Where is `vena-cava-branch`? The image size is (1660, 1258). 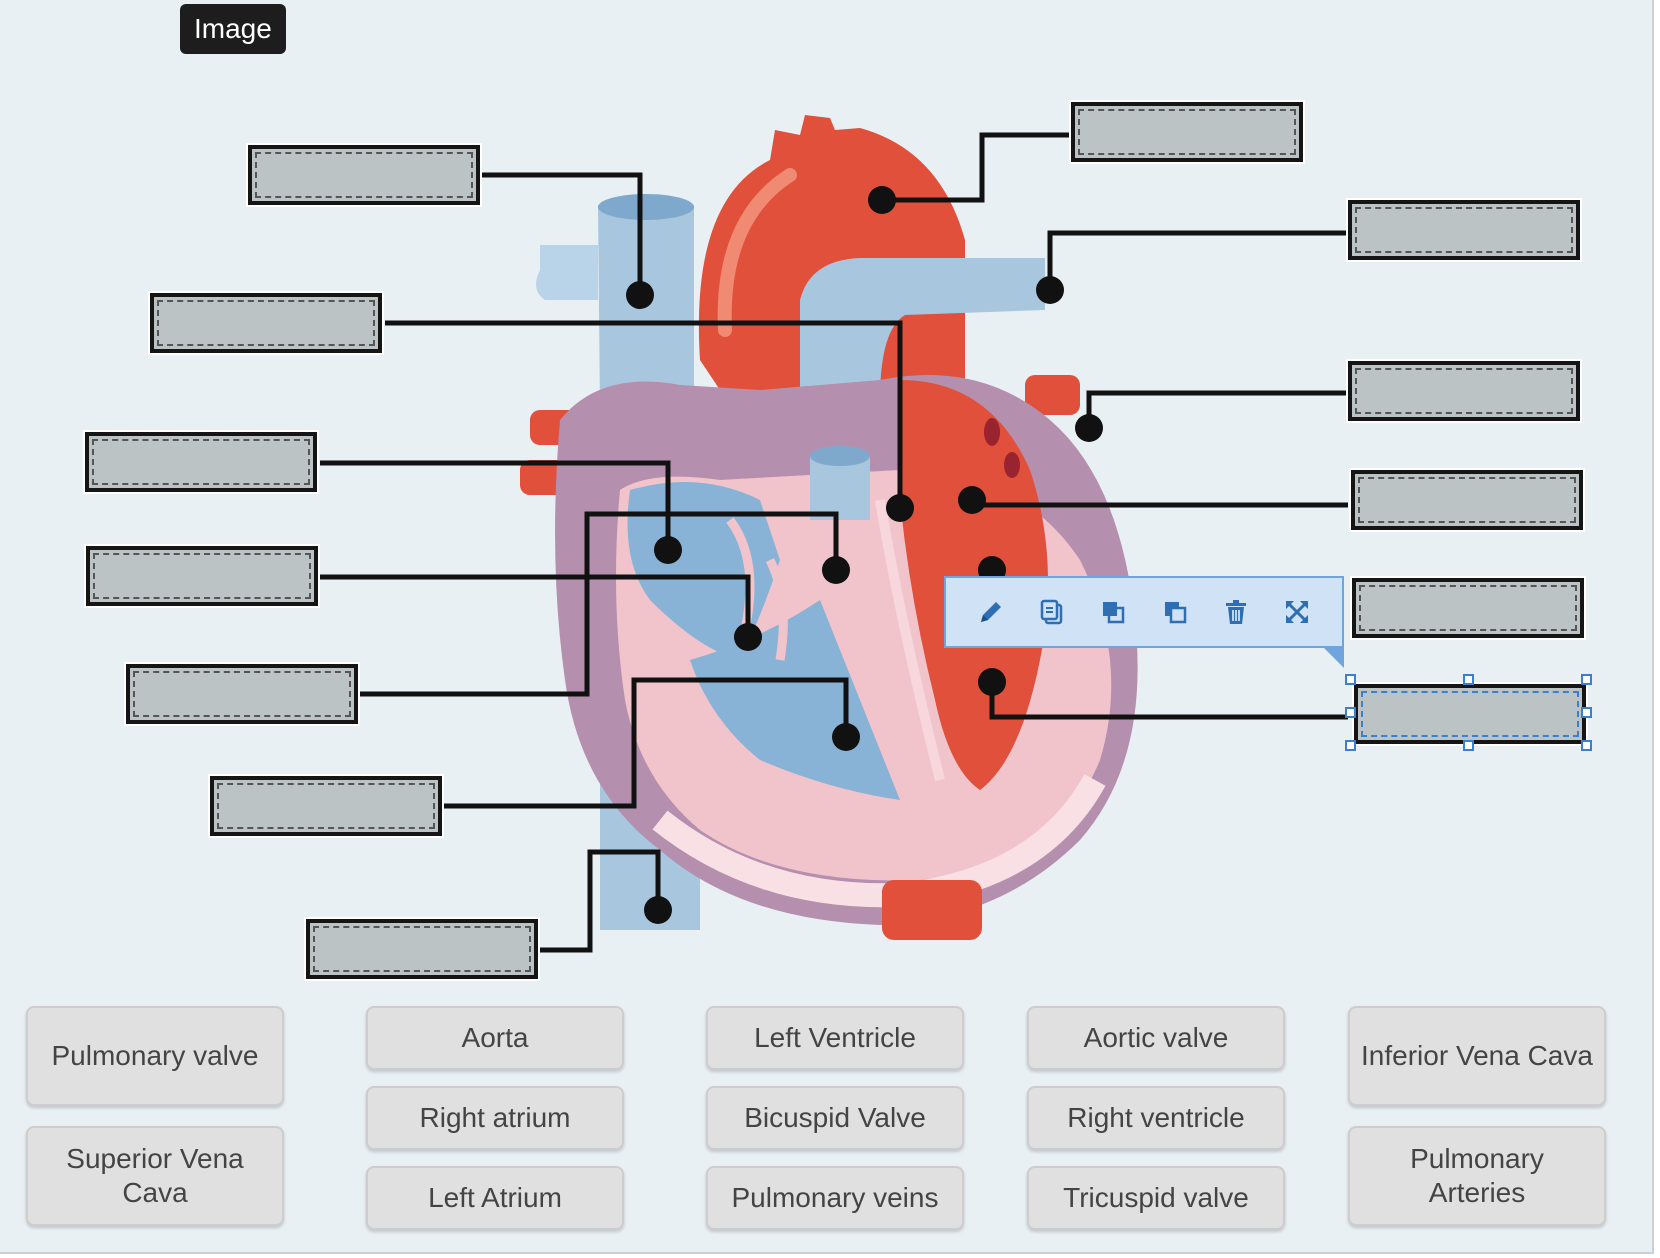
vena-cava-branch is located at coordinates (567, 272).